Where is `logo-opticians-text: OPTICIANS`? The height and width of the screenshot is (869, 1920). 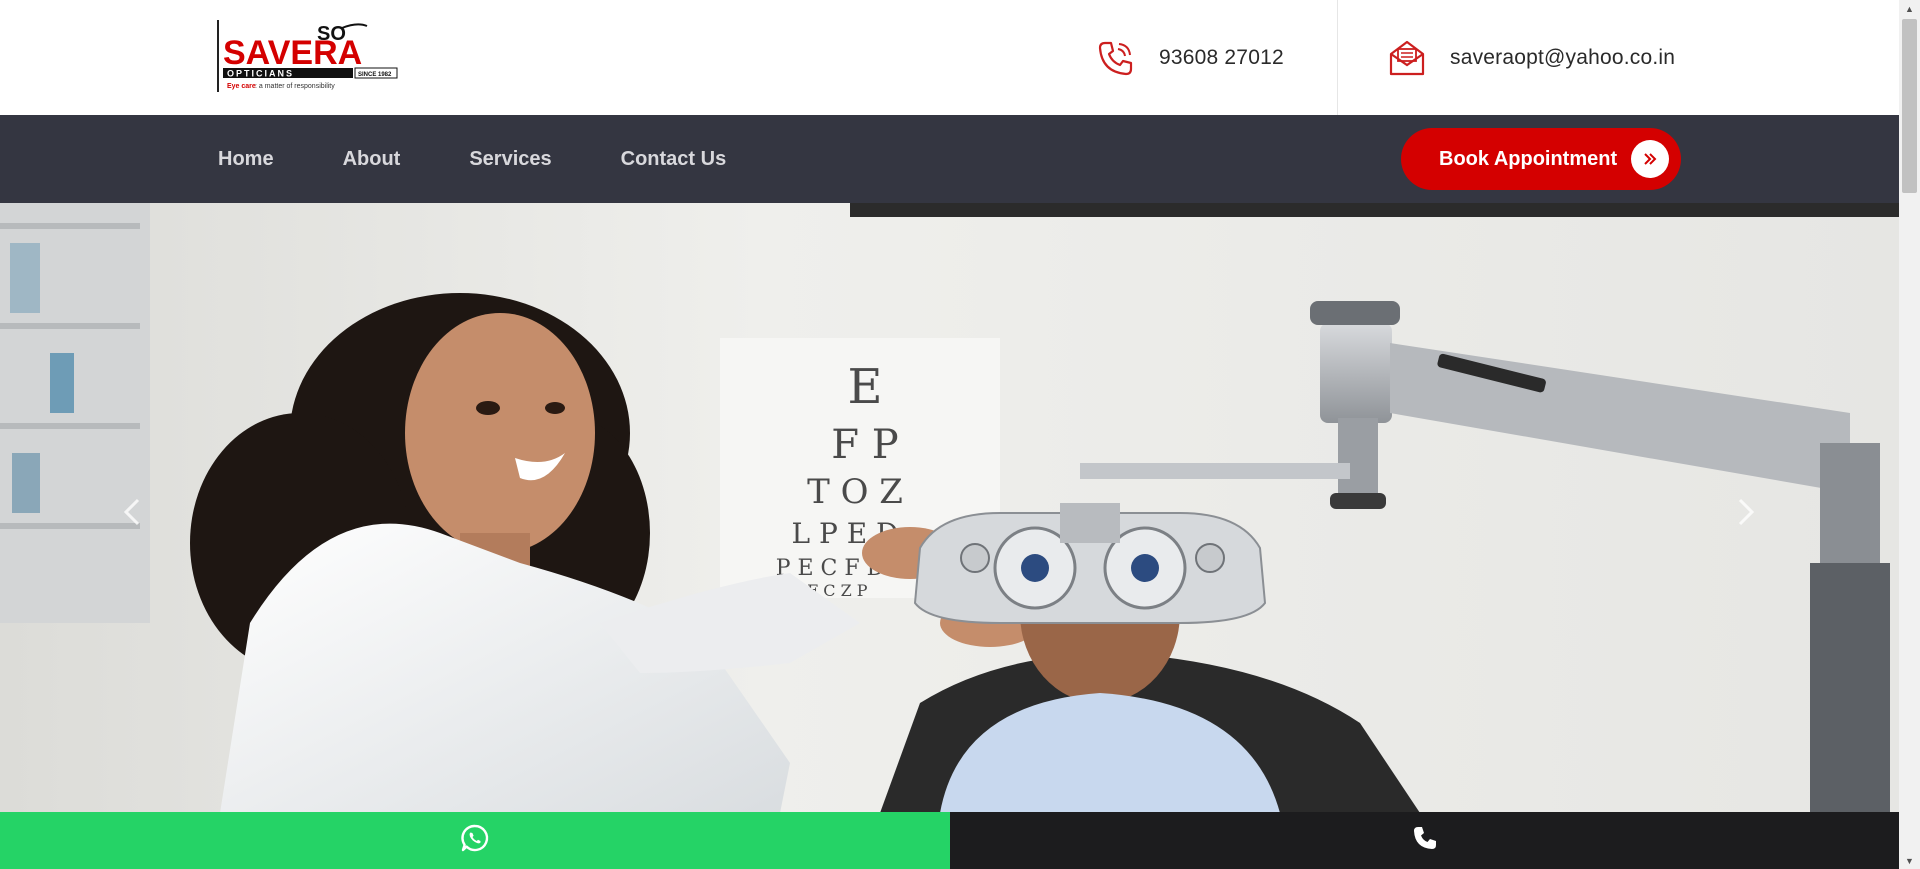
logo-opticians-text: OPTICIANS is located at coordinates (260, 74).